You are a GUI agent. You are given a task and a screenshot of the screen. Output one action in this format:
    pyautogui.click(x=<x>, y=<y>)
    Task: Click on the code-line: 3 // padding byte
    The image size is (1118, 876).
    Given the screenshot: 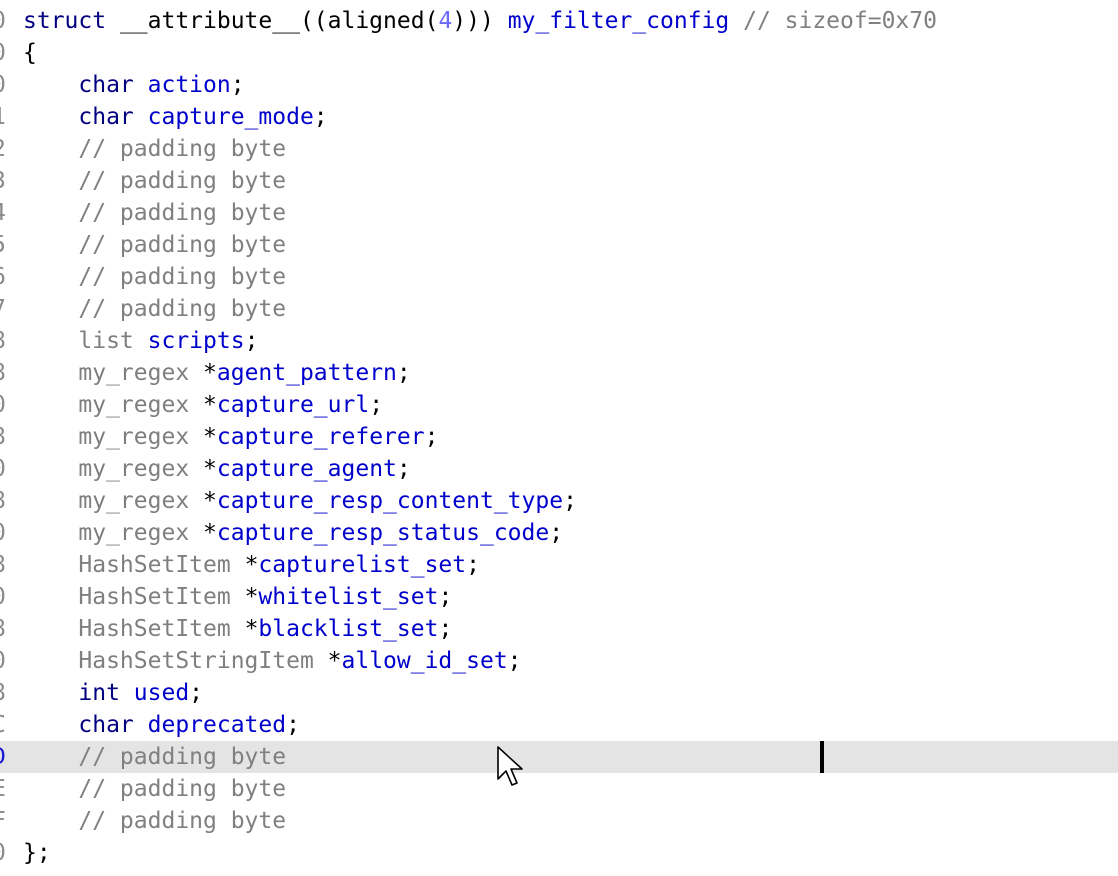 What is the action you would take?
    pyautogui.click(x=559, y=181)
    